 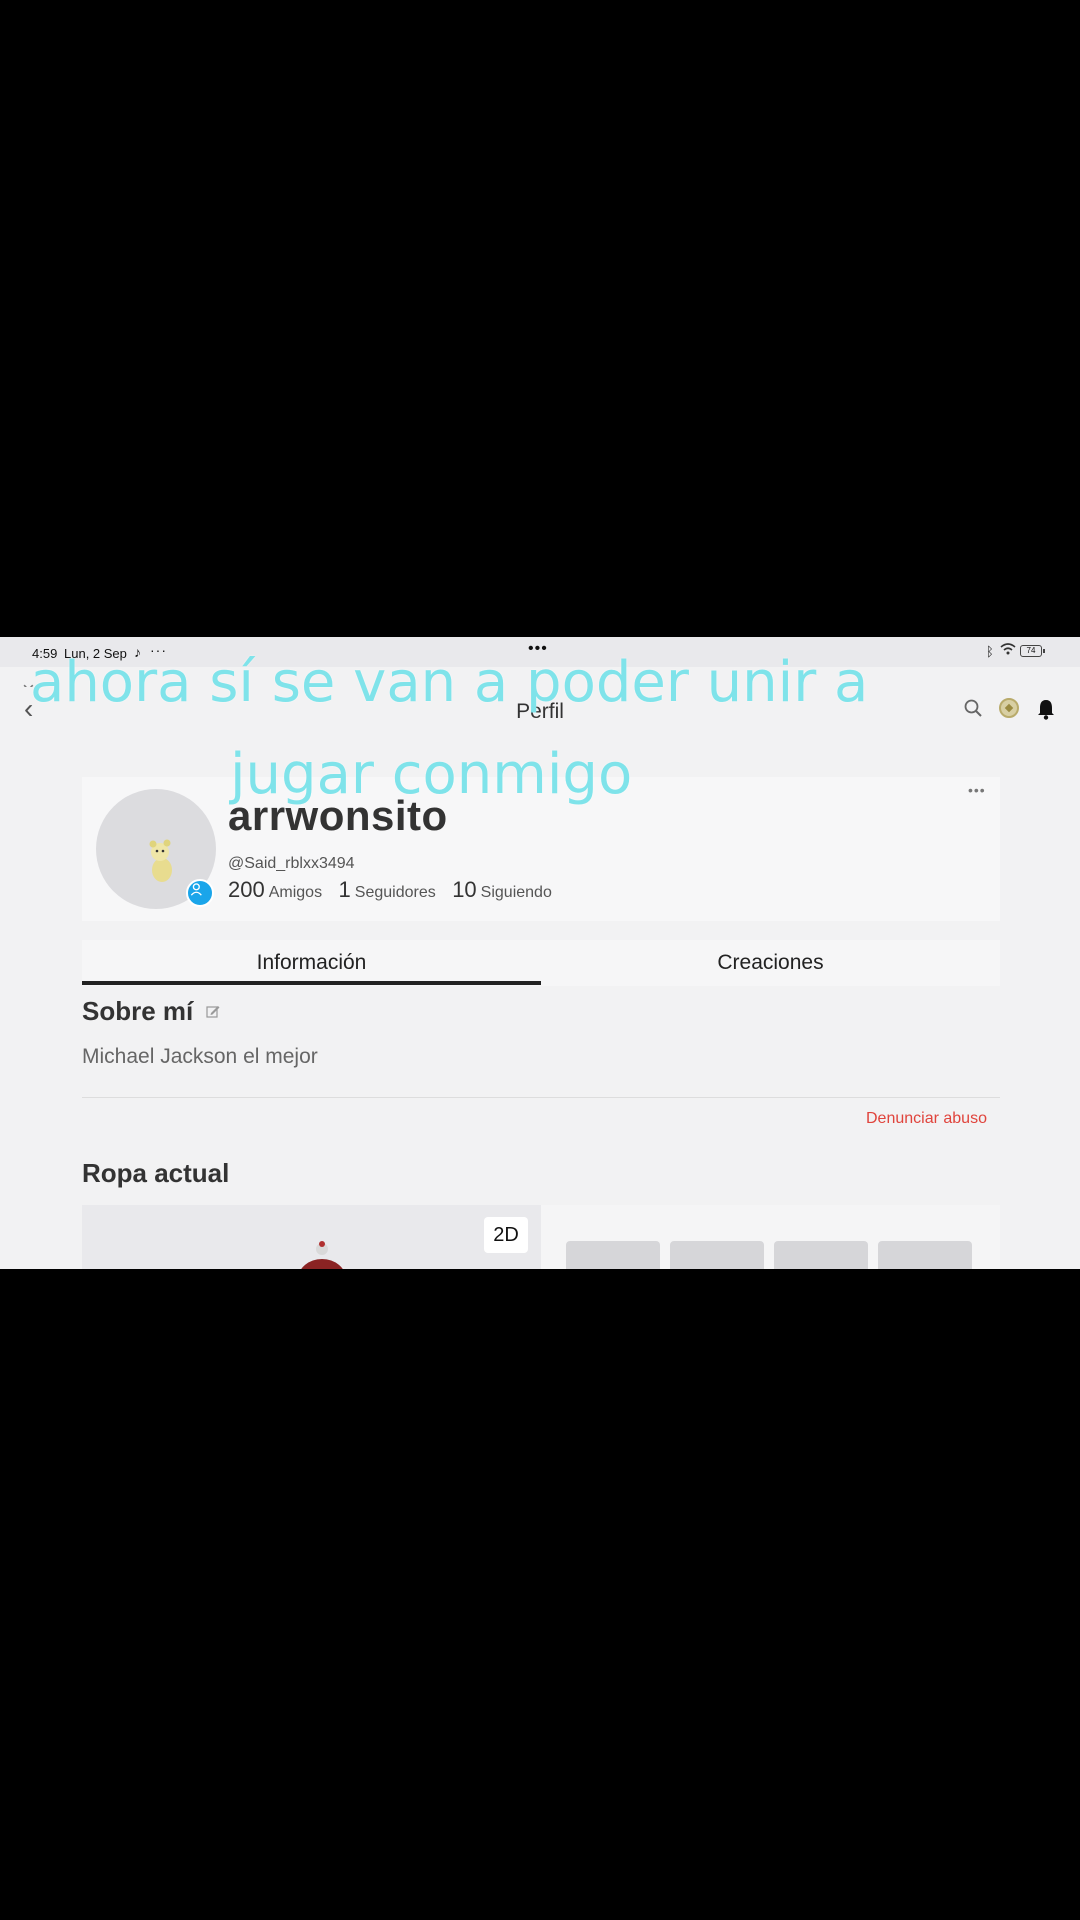 What do you see at coordinates (464, 889) in the screenshot?
I see `following-count: 10` at bounding box center [464, 889].